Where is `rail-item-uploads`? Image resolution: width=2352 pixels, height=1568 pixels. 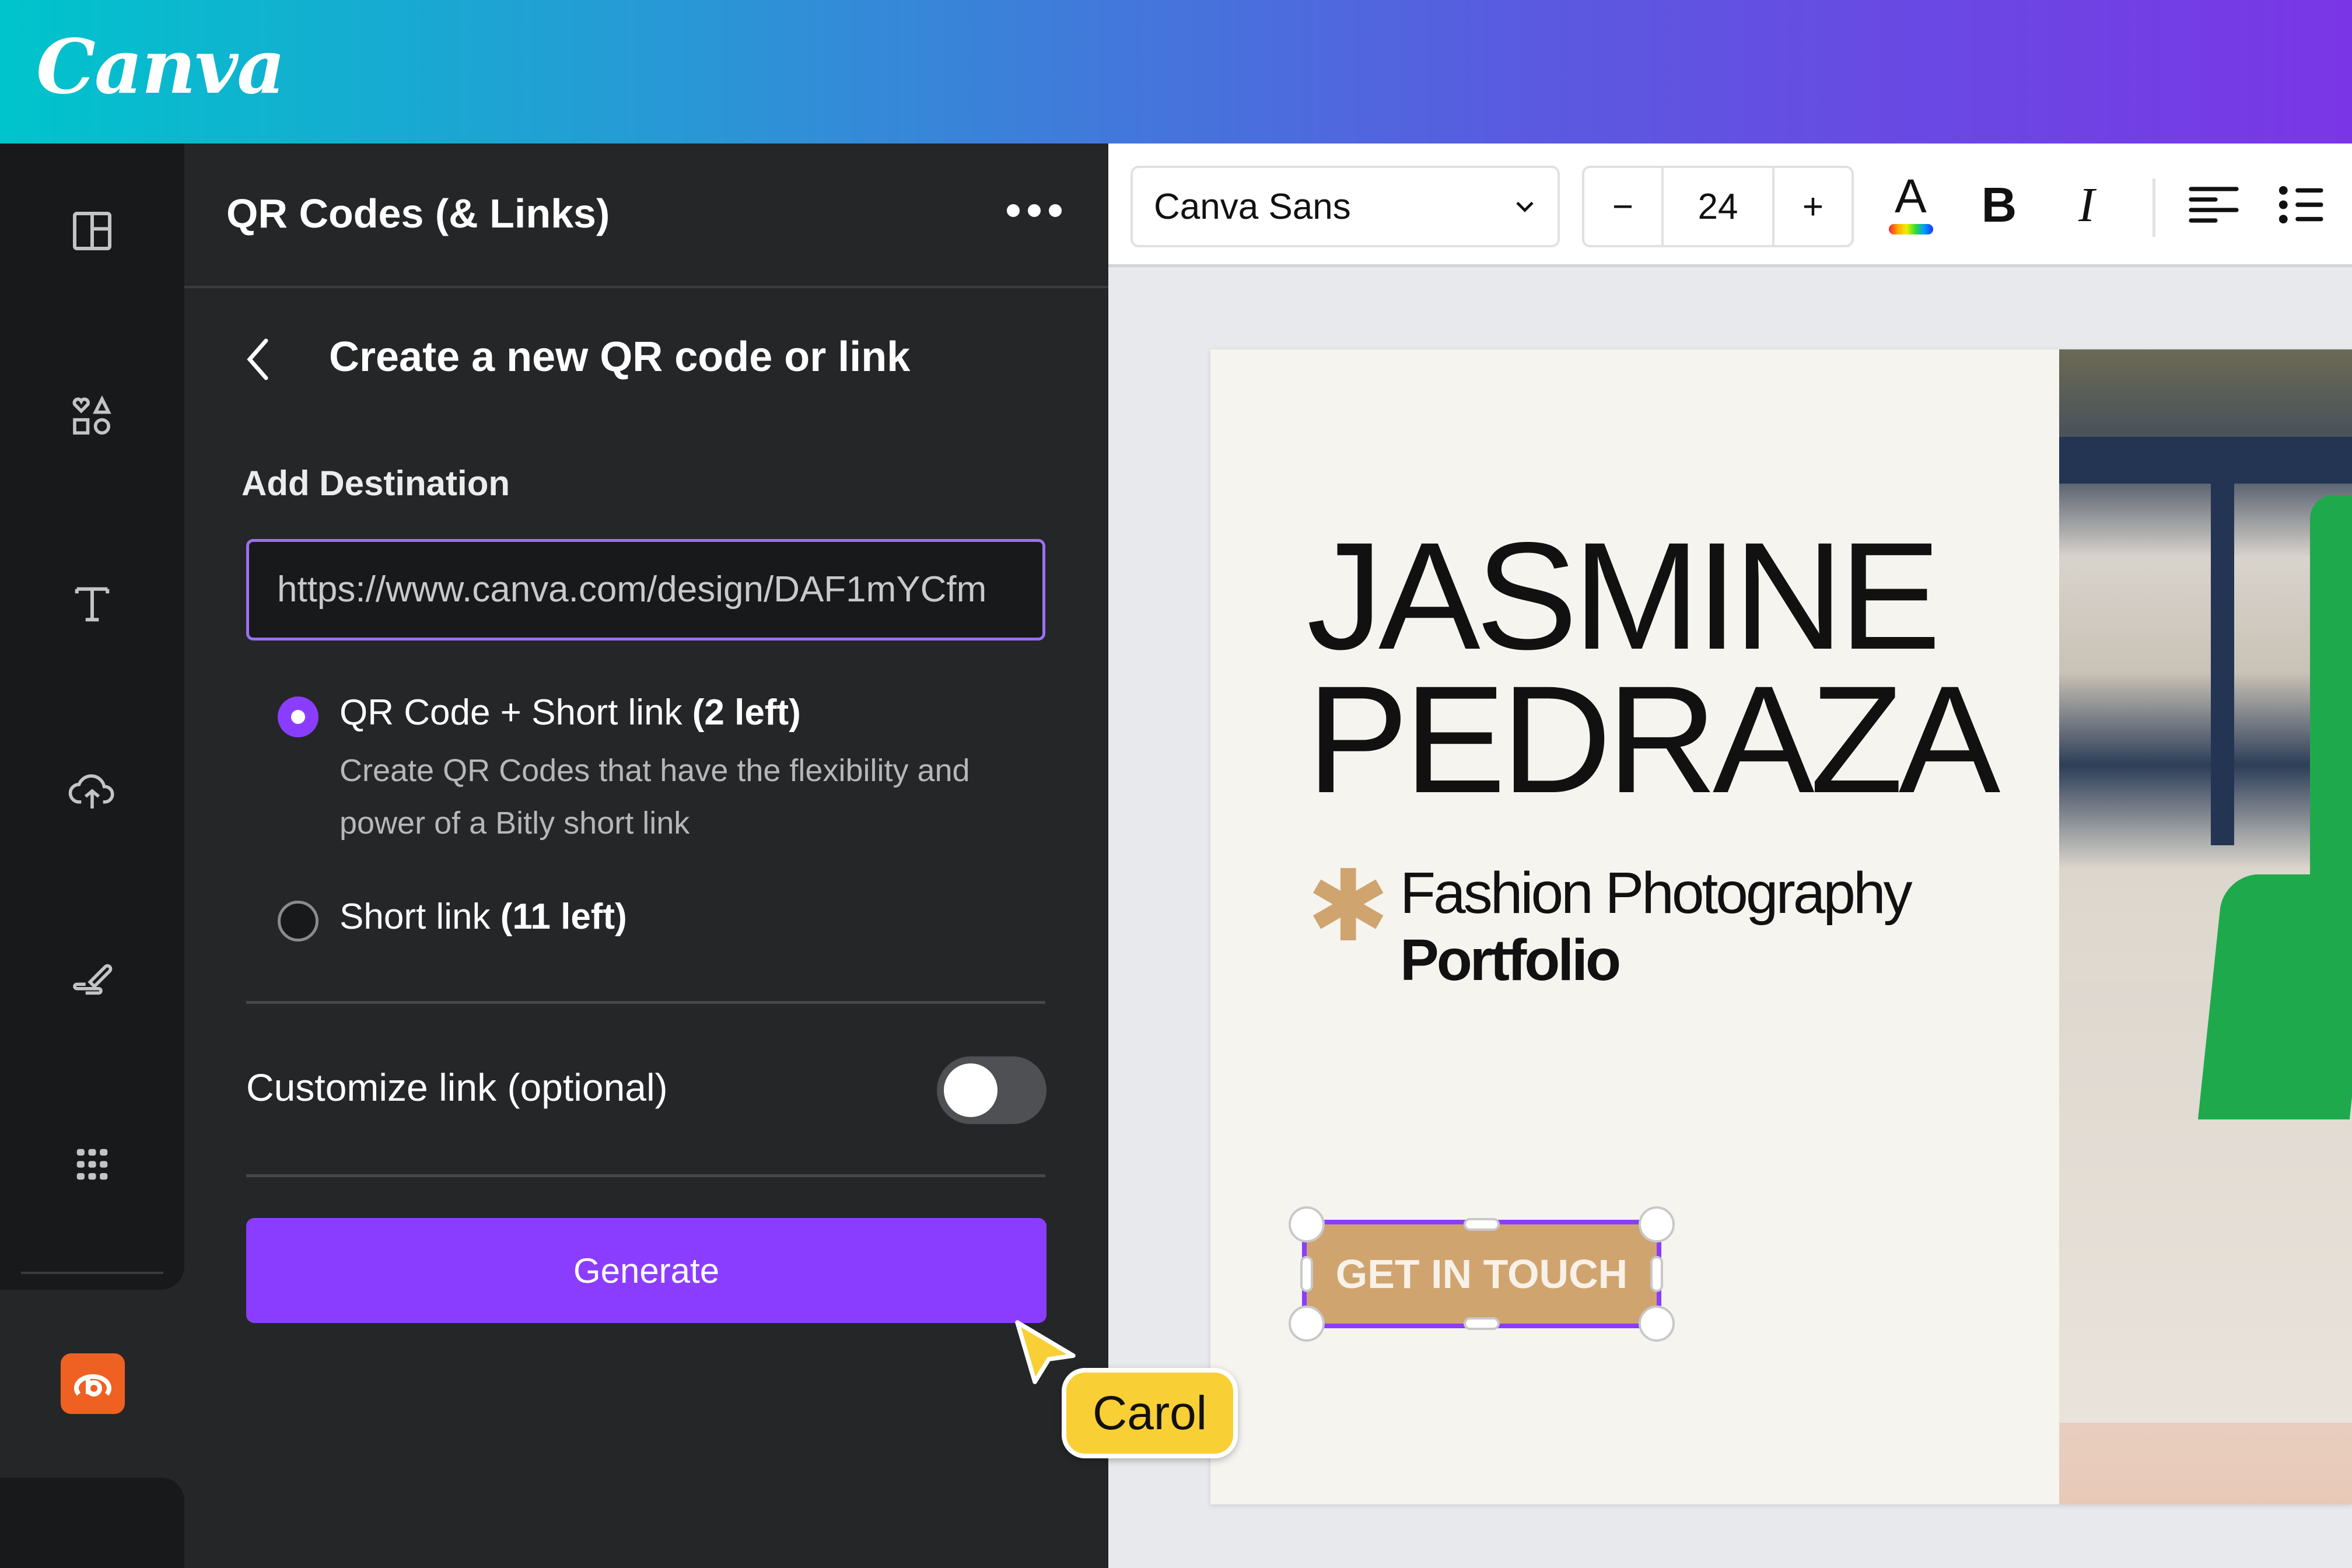
rail-item-uploads is located at coordinates (92, 791).